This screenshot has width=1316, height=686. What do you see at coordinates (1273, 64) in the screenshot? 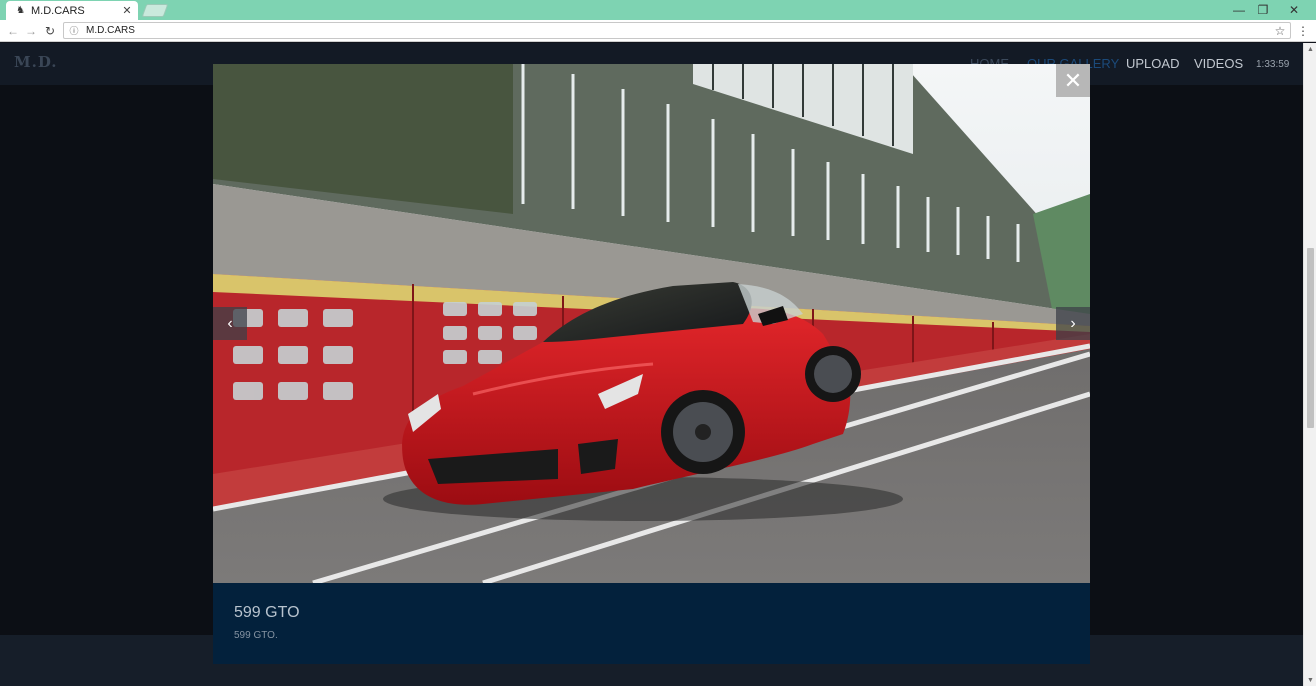
I see `clock: 1:33:59` at bounding box center [1273, 64].